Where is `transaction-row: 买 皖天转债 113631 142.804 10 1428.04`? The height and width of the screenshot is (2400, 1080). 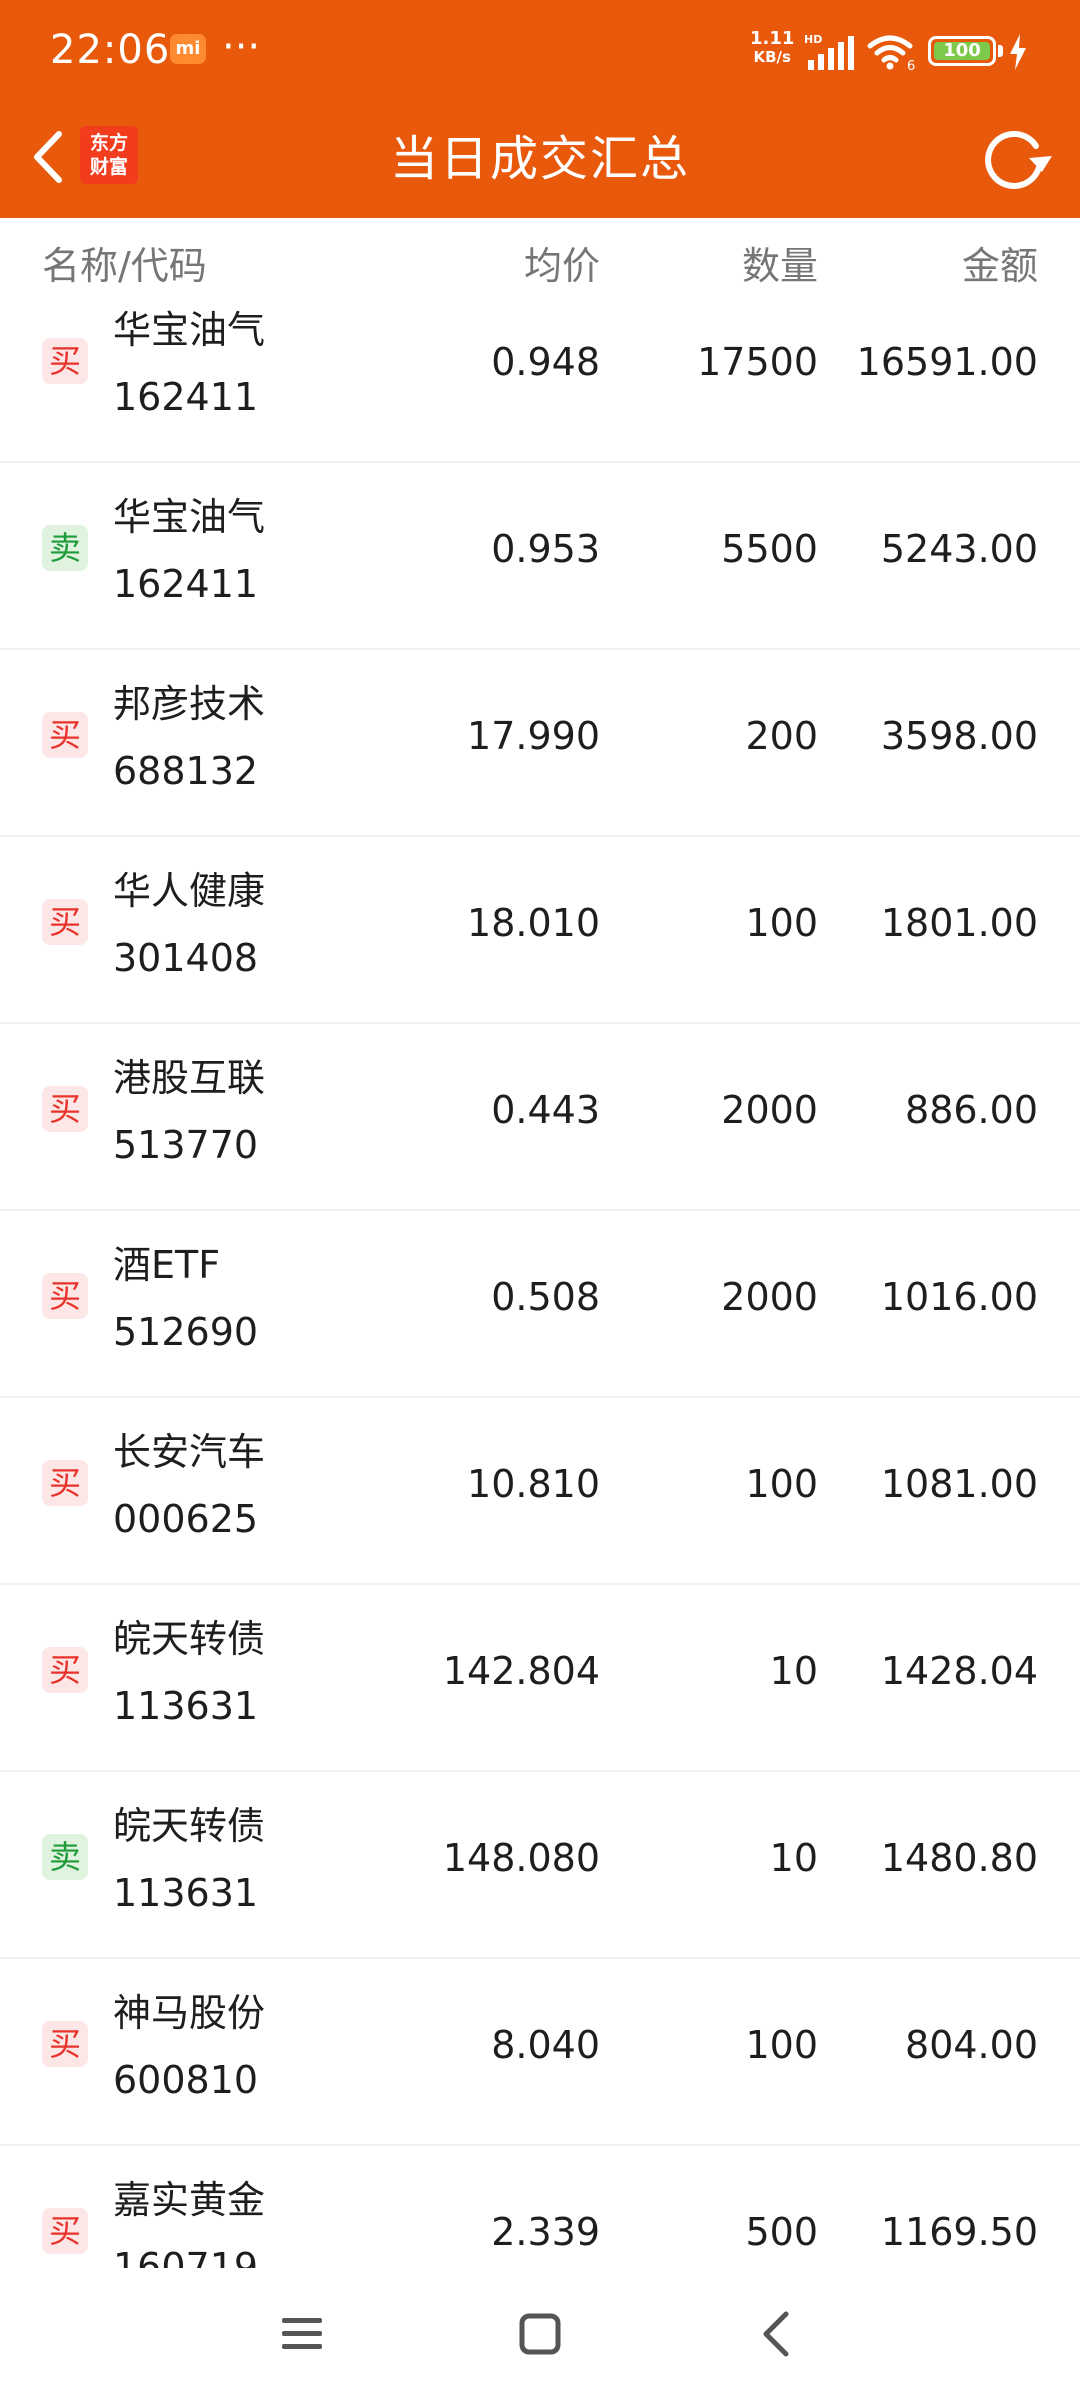 transaction-row: 买 皖天转债 113631 142.804 10 1428.04 is located at coordinates (540, 1678).